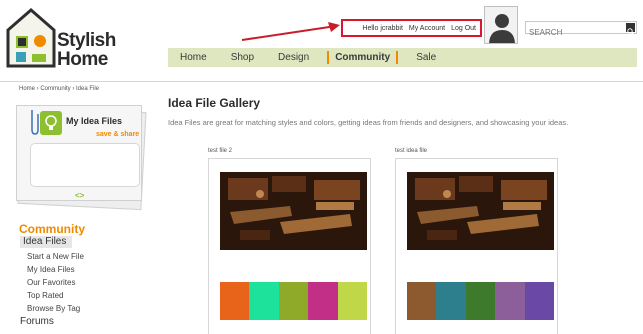 This screenshot has width=643, height=334. What do you see at coordinates (117, 134) in the screenshot?
I see `save-share-link: save & share` at bounding box center [117, 134].